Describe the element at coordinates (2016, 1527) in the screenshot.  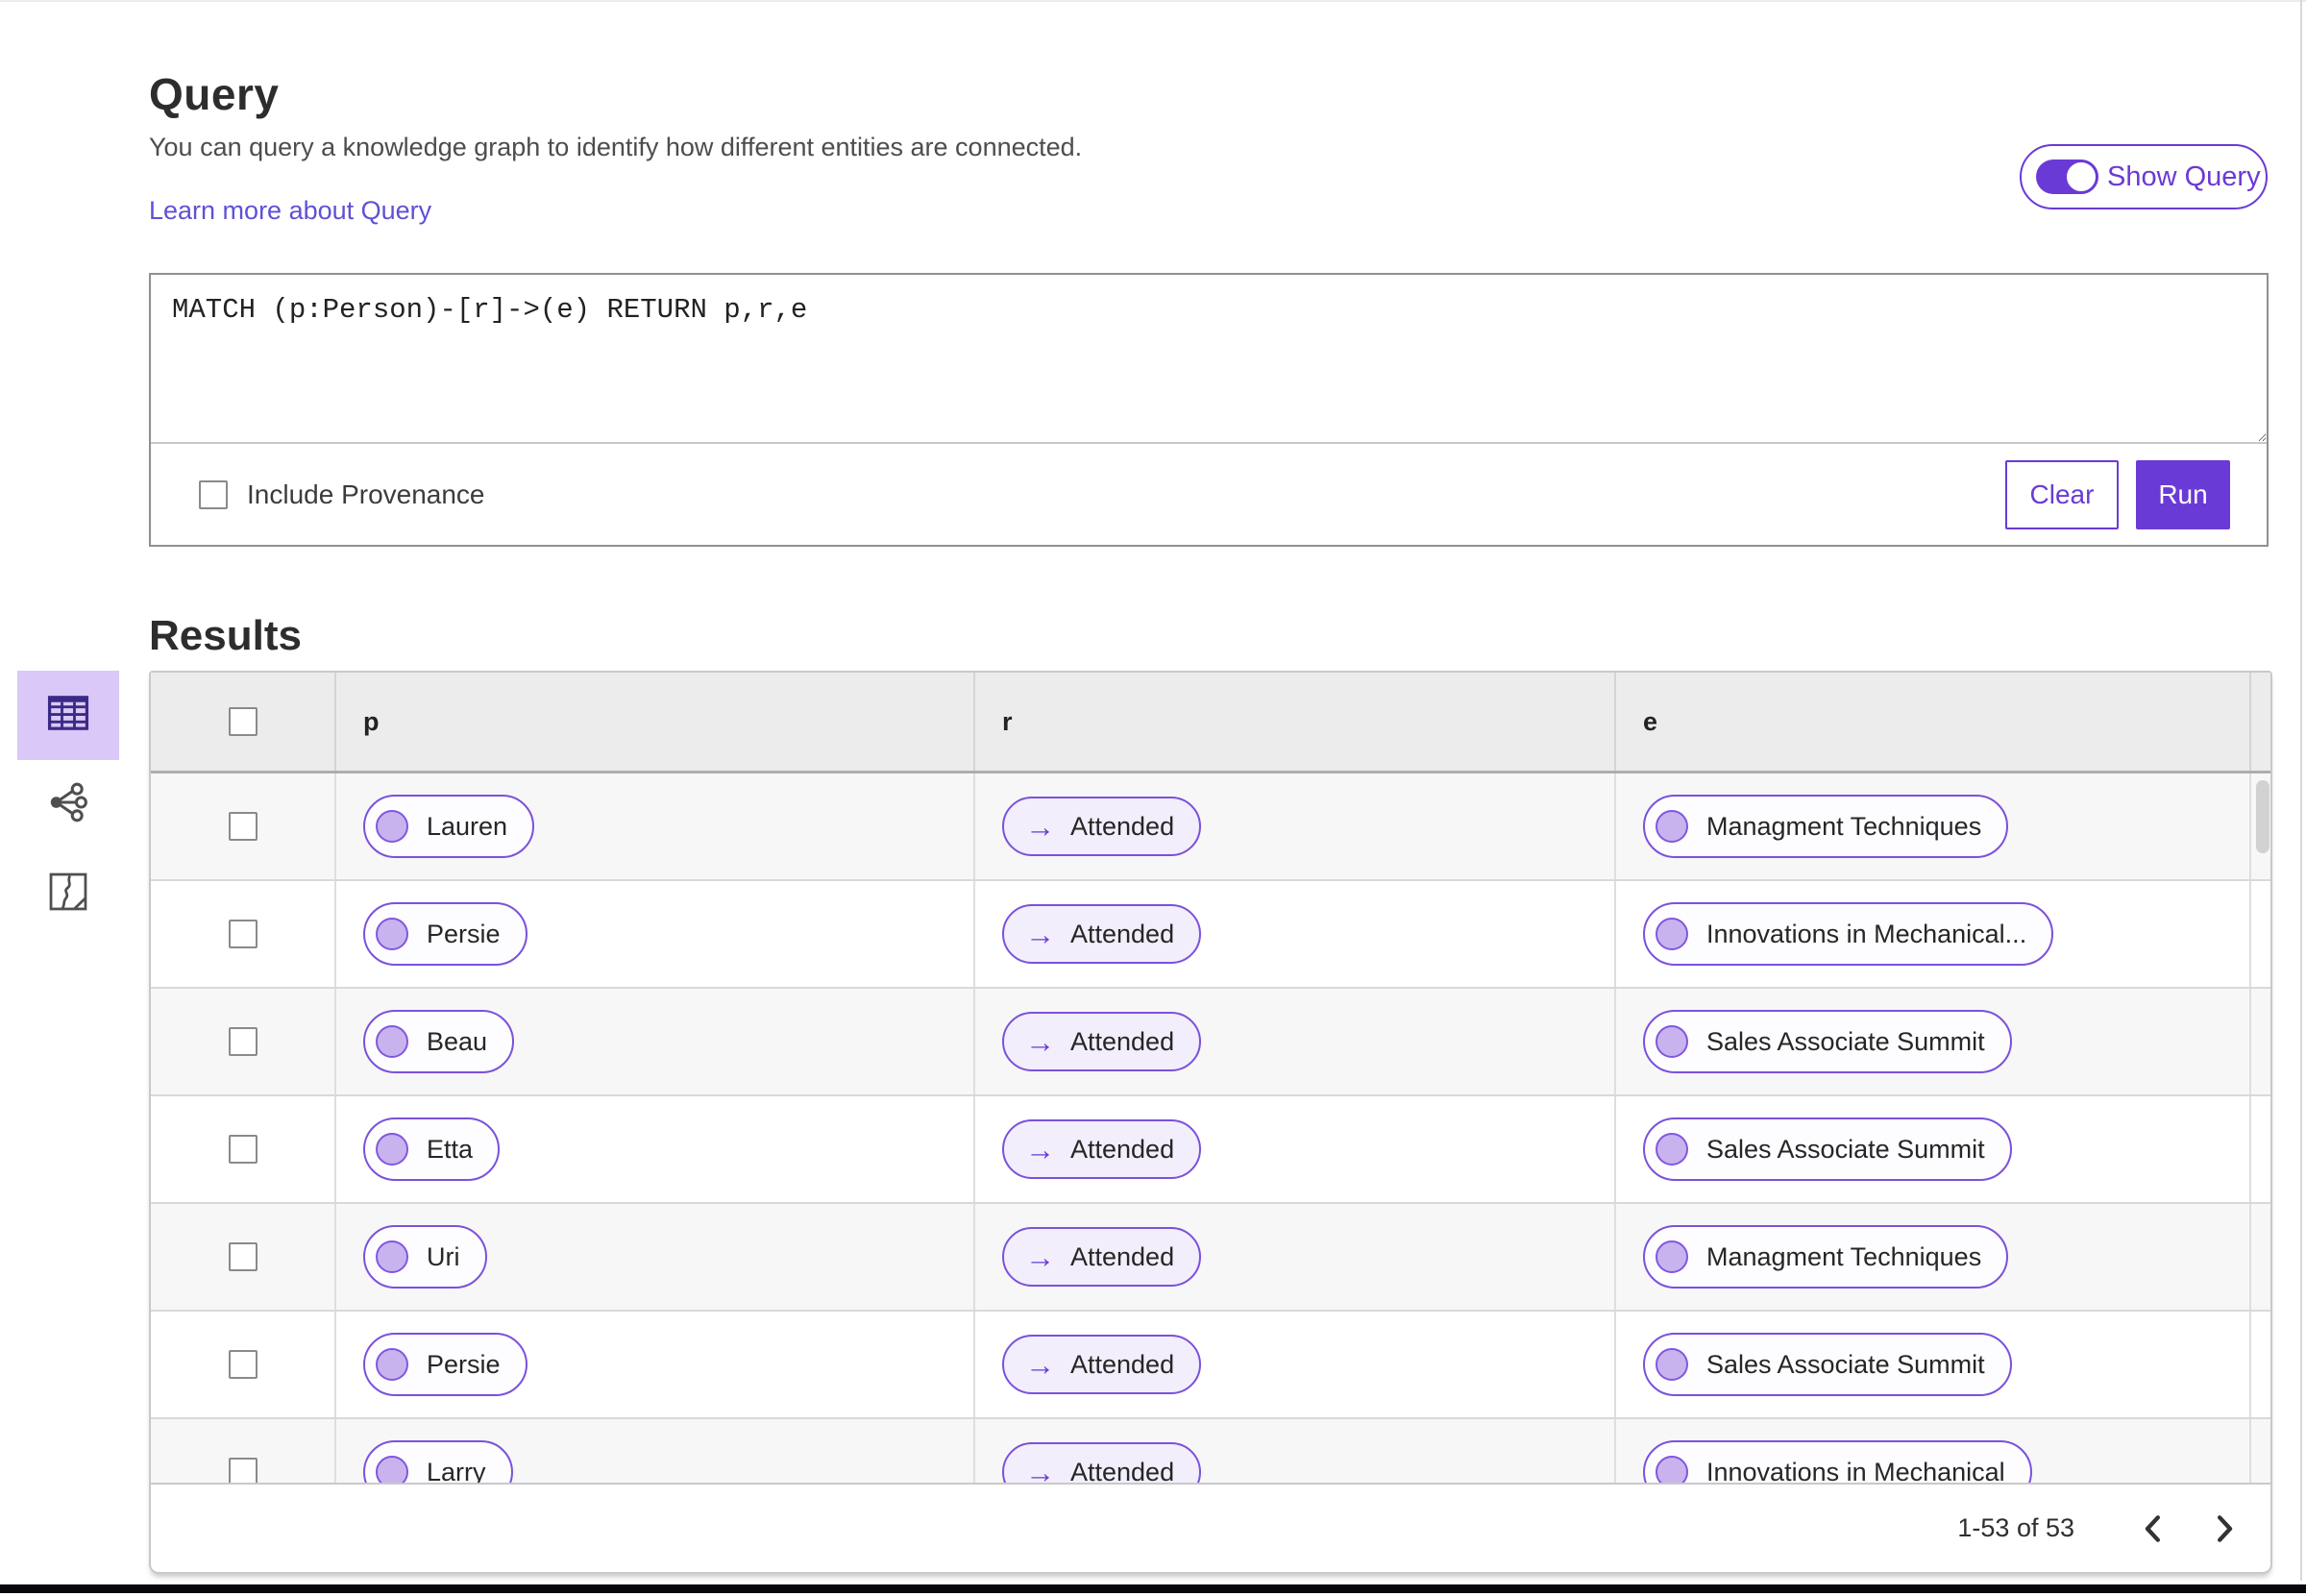
I see `page-range-label: 1-53 of 53` at that location.